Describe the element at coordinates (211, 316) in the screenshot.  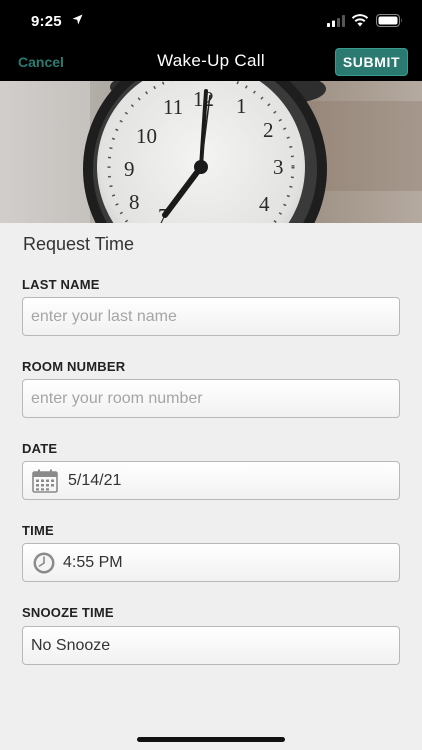
I see `last-name-input: enter your last name` at that location.